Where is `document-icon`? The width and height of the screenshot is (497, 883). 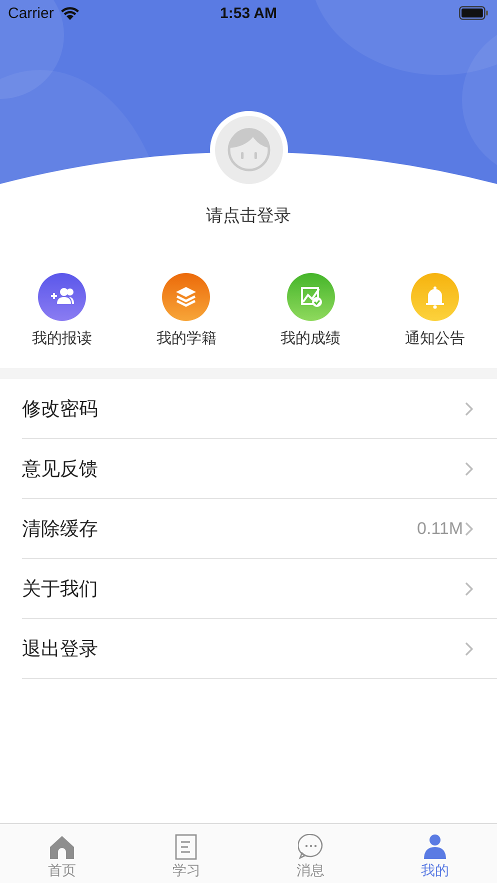 document-icon is located at coordinates (186, 847).